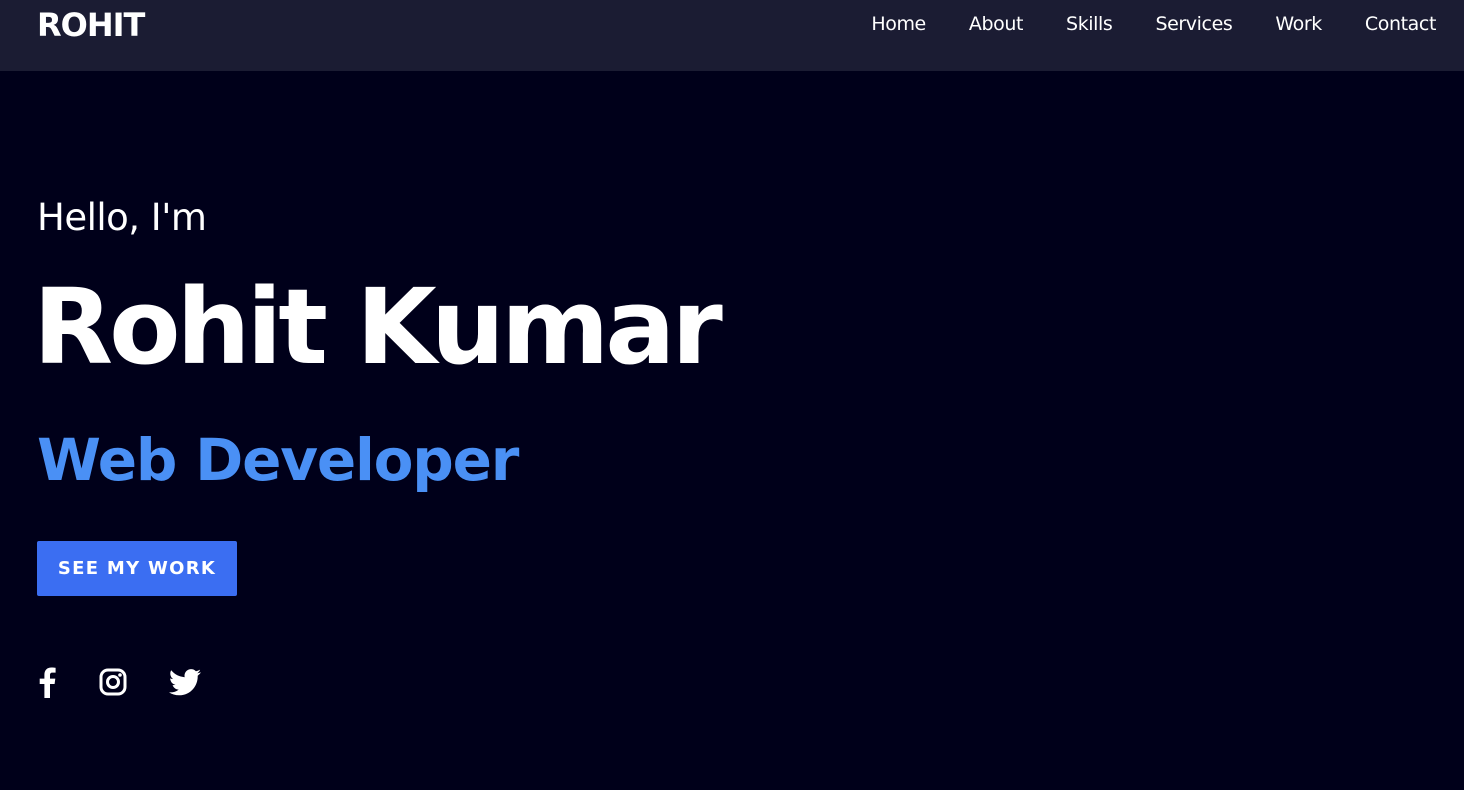 The height and width of the screenshot is (790, 1464). I want to click on nav-services-link: Services, so click(1193, 24).